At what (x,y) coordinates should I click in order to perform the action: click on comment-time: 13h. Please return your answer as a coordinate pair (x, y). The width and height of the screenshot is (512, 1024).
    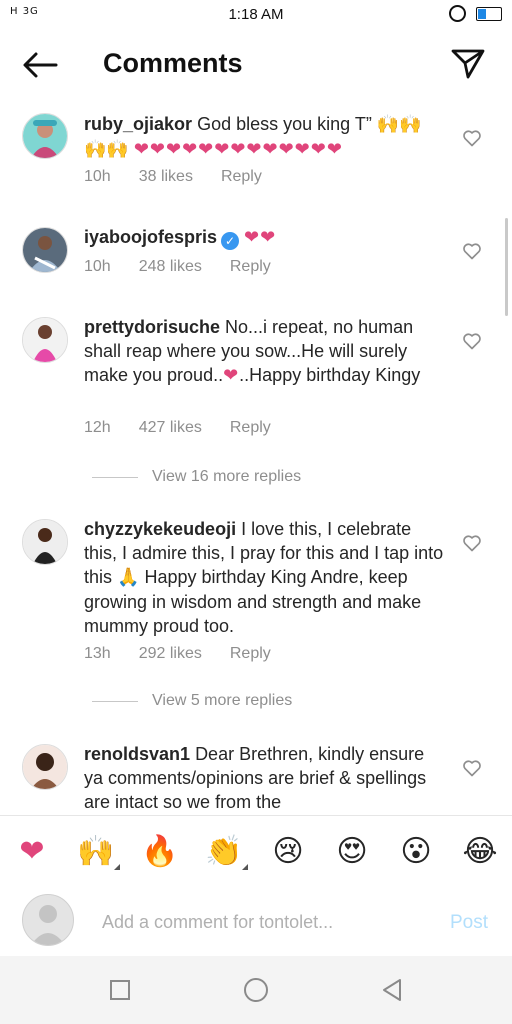
    Looking at the image, I should click on (97, 653).